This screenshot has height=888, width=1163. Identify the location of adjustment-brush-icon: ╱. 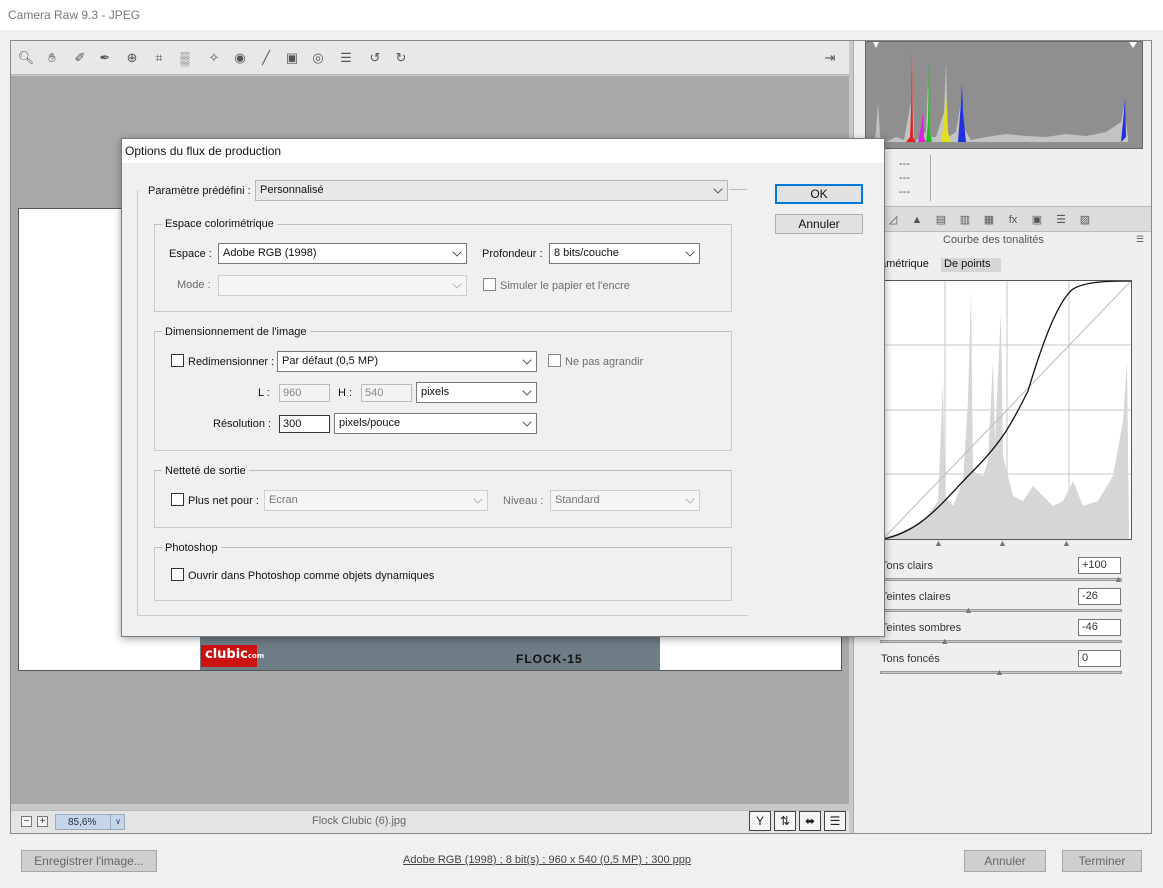
(266, 58).